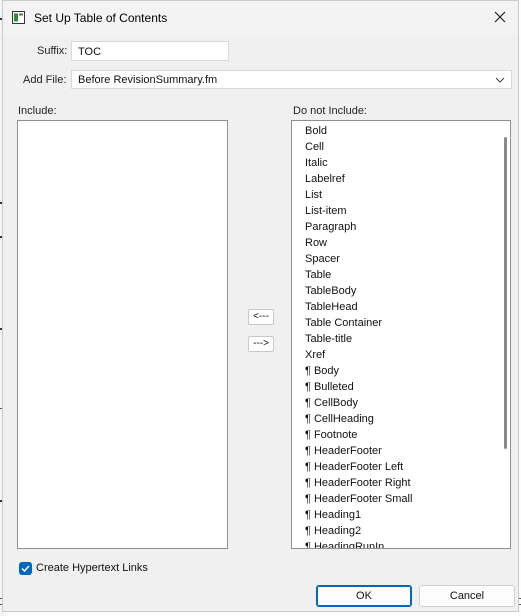 Image resolution: width=521 pixels, height=616 pixels. I want to click on app-window-icon, so click(18, 17).